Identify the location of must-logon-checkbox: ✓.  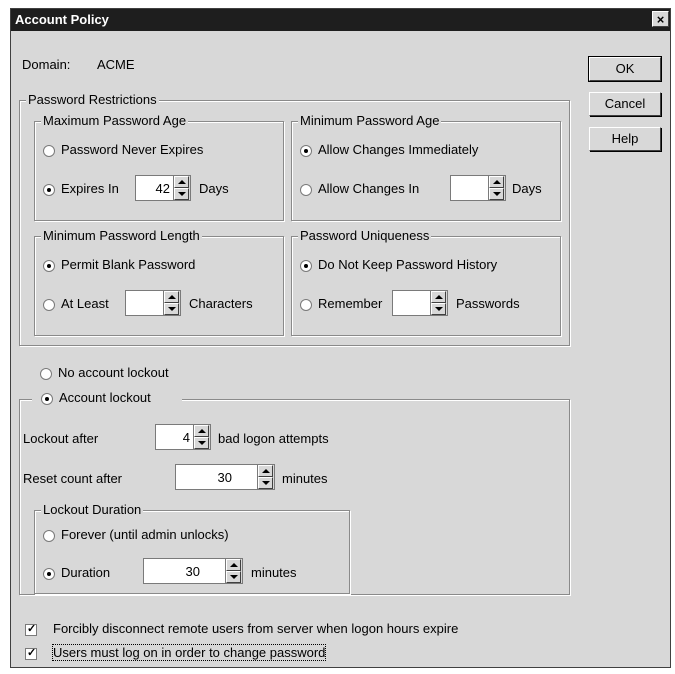
(31, 653).